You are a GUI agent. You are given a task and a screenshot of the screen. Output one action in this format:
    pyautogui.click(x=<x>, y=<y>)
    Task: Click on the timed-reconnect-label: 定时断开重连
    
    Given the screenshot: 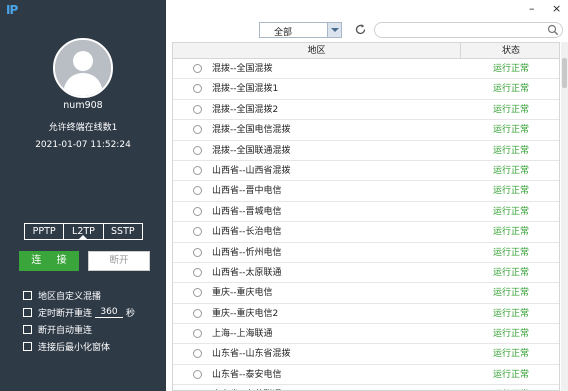 What is the action you would take?
    pyautogui.click(x=65, y=313)
    